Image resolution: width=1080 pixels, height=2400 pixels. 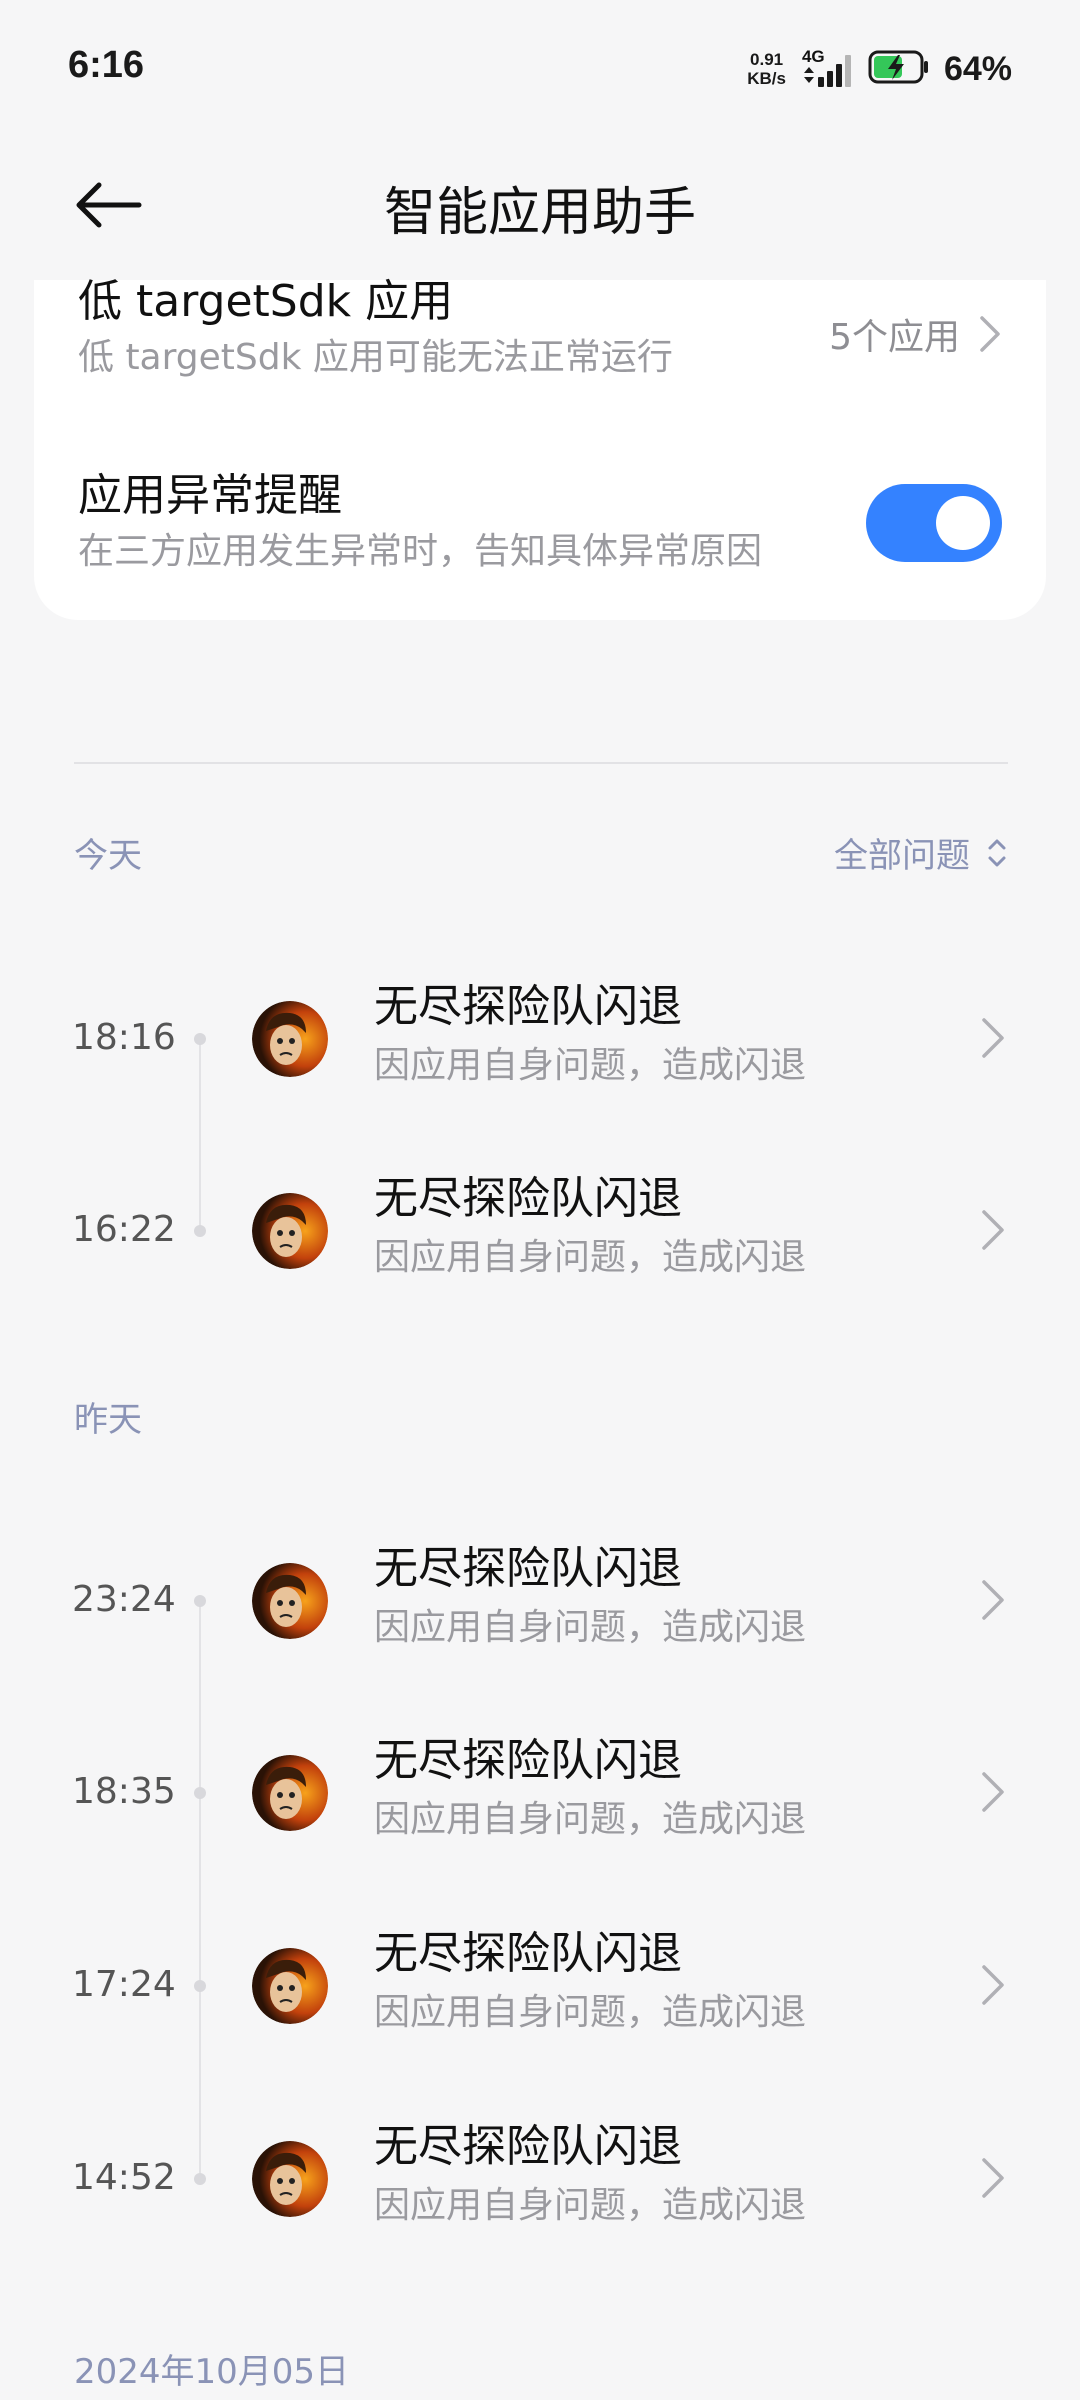 I want to click on event-row: 18:16 无尽探险队闪退 因应用自身问题，造成闪退, so click(x=540, y=1038).